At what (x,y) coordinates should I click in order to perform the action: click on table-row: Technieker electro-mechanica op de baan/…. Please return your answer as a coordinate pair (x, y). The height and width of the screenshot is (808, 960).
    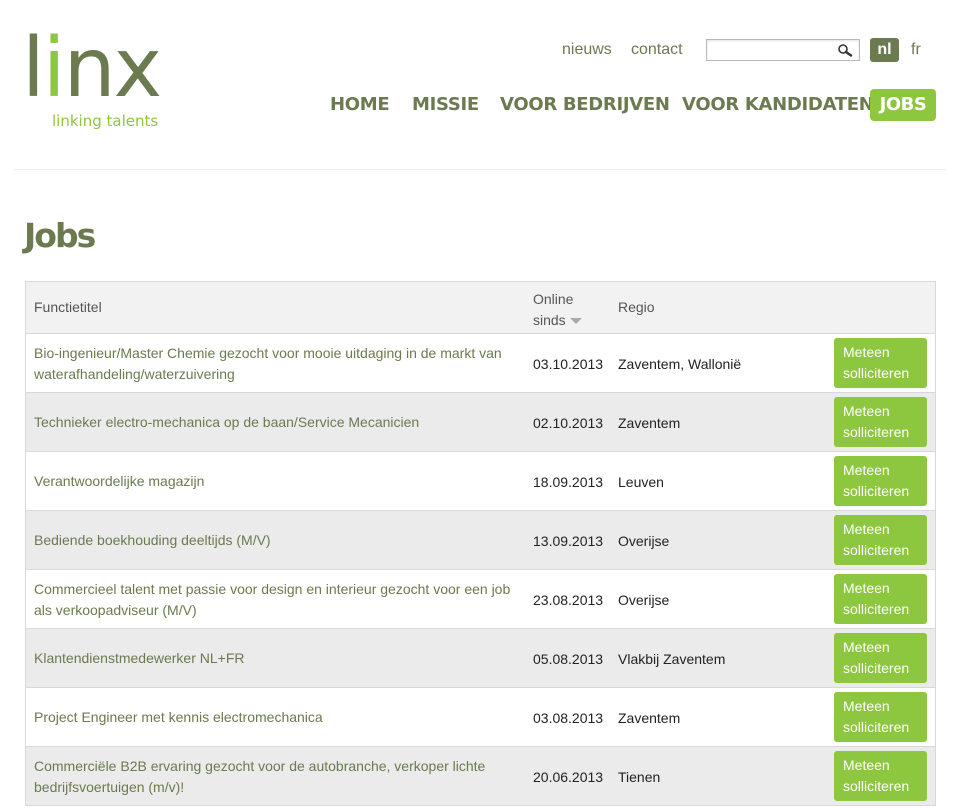
    Looking at the image, I should click on (480, 422).